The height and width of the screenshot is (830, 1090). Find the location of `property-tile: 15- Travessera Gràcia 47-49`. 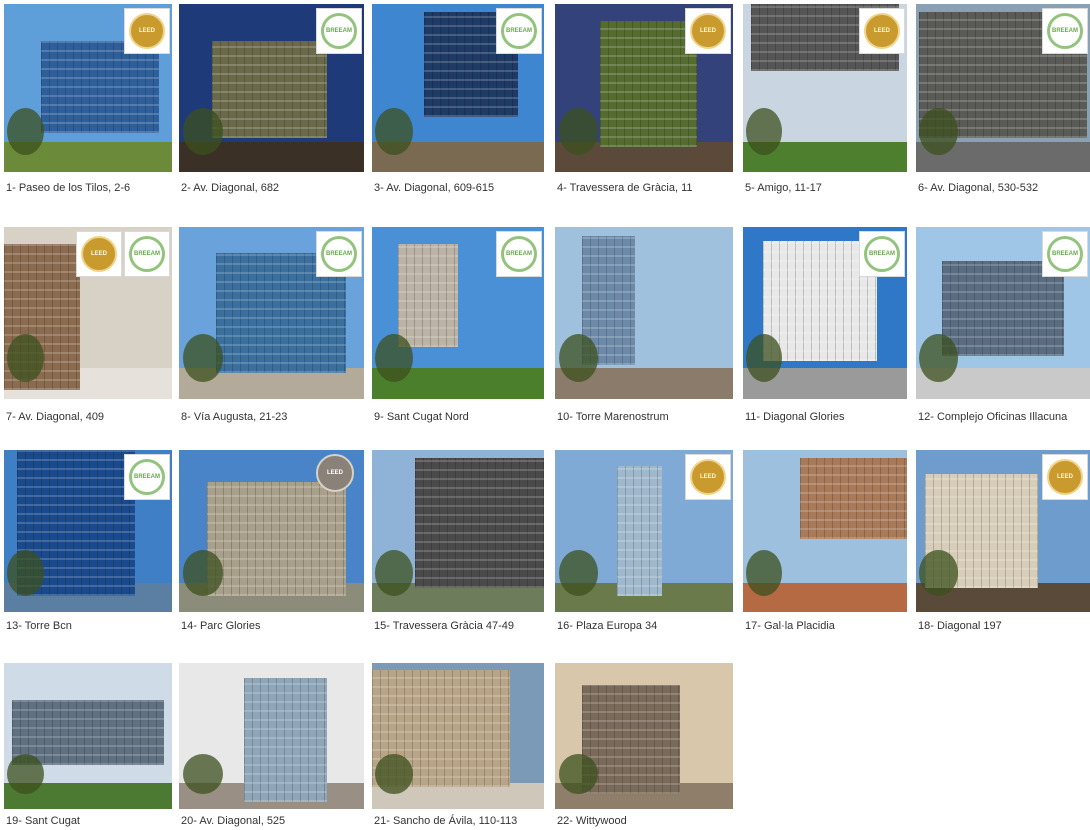

property-tile: 15- Travessera Gràcia 47-49 is located at coordinates (458, 542).